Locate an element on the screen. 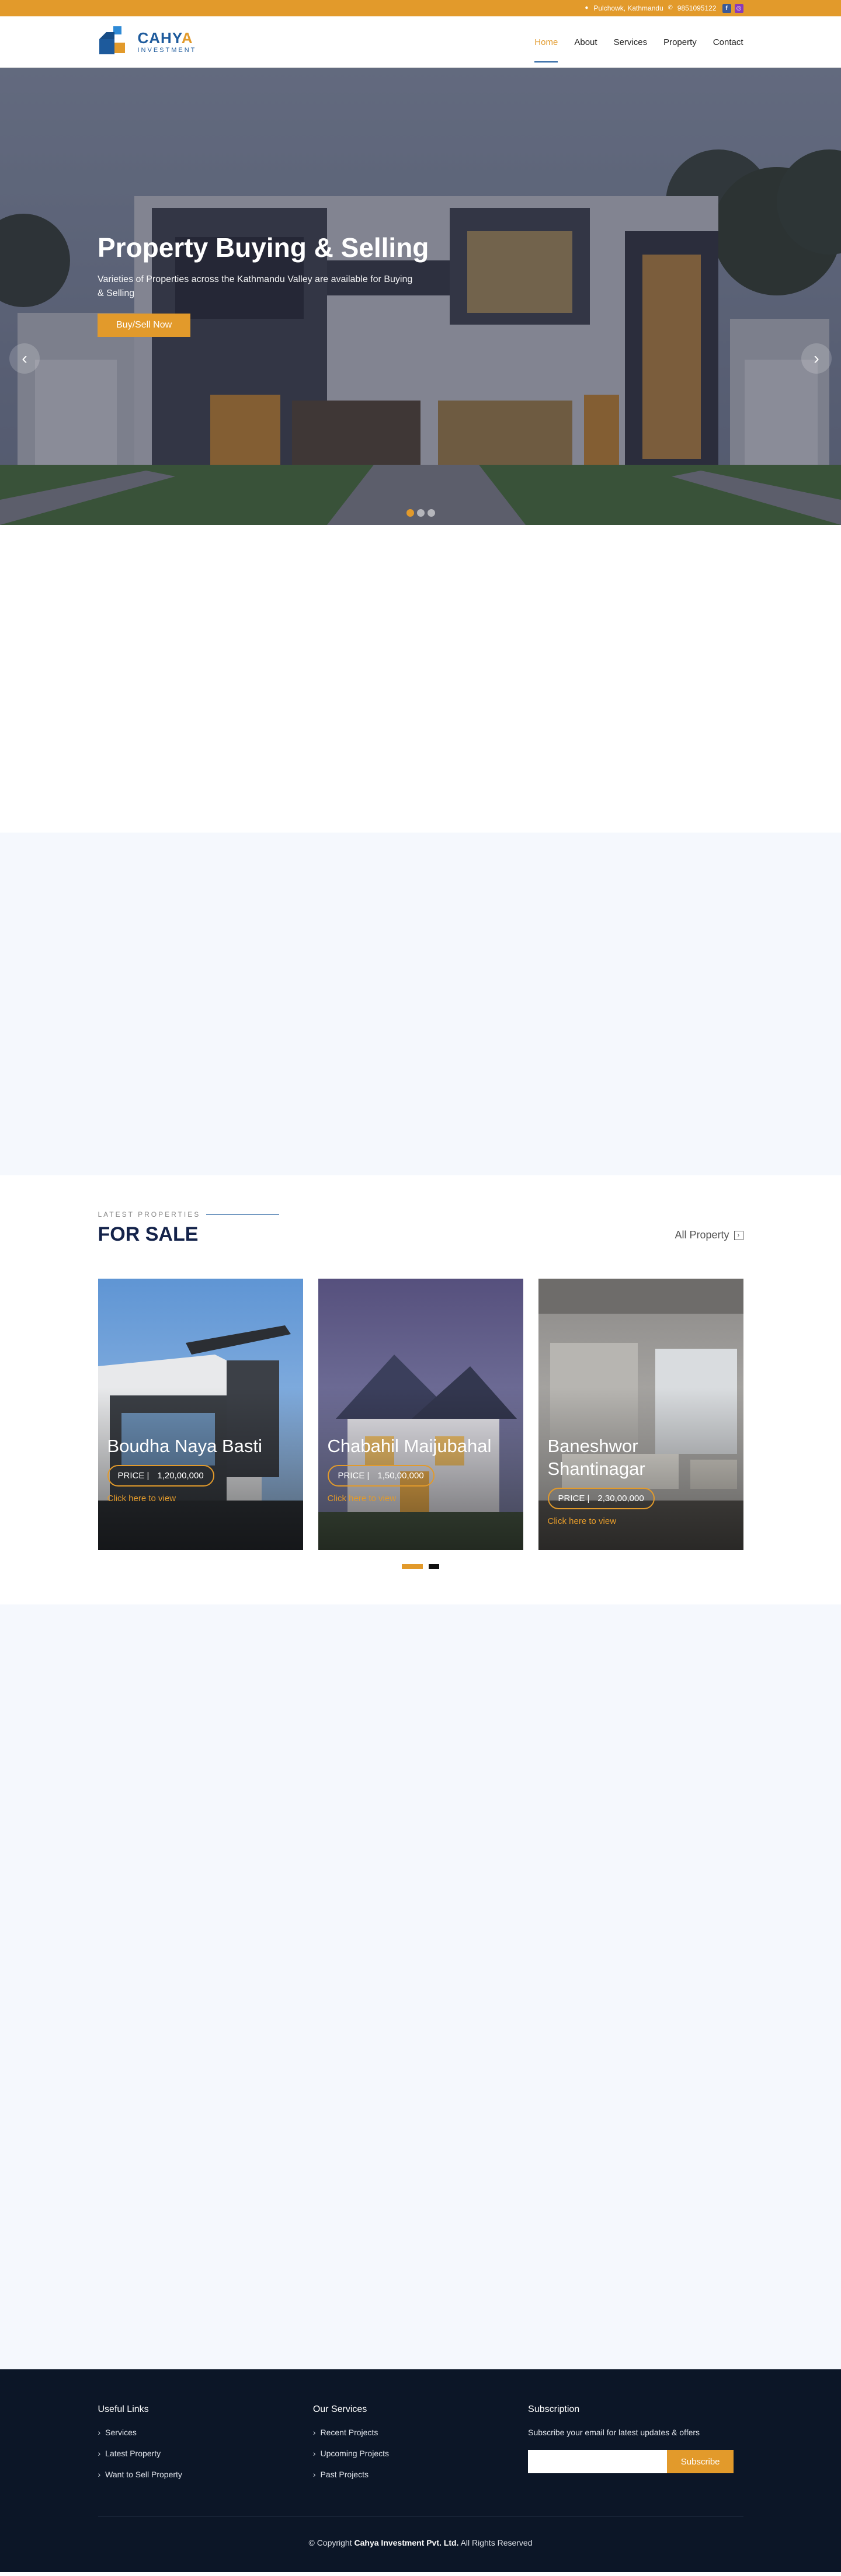 This screenshot has height=2576, width=841. all-property-link: All Property › is located at coordinates (709, 1235).